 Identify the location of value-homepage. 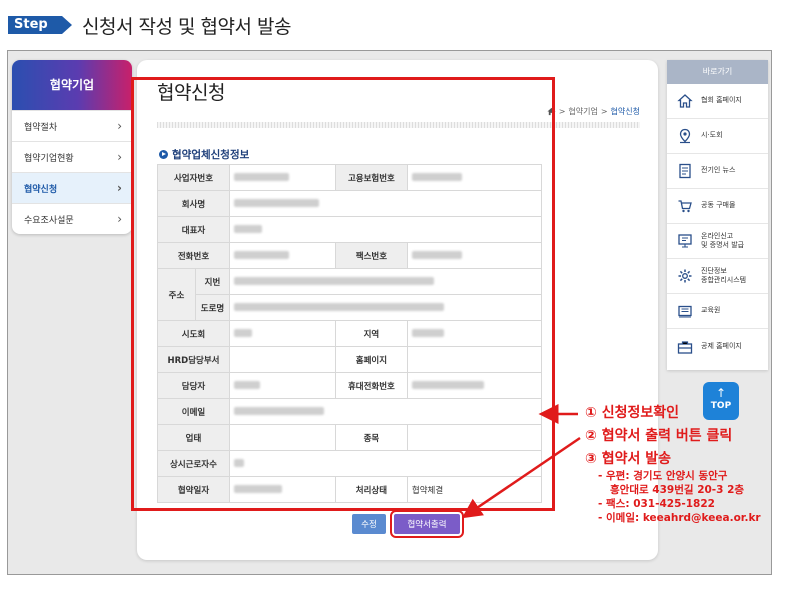
(474, 359).